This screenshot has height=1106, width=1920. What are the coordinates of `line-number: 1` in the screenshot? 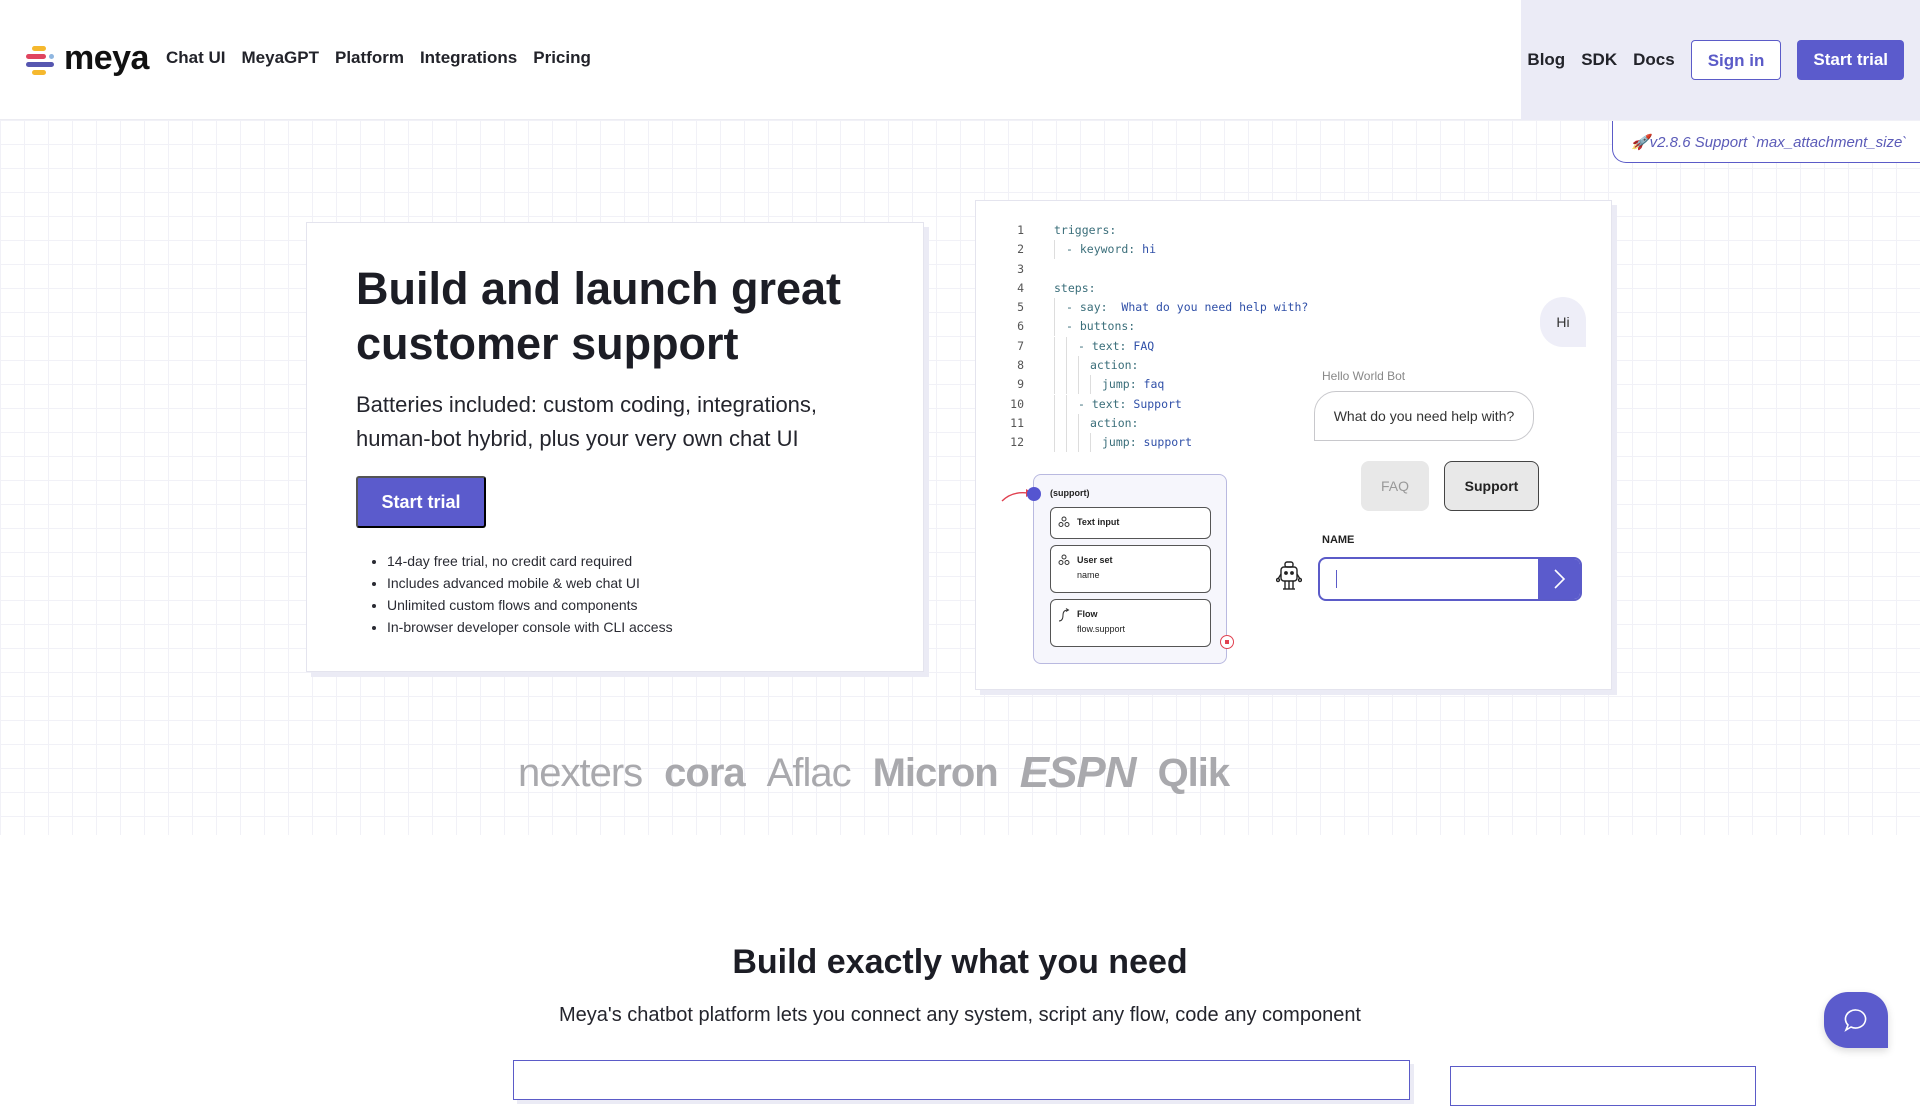 It's located at (1020, 230).